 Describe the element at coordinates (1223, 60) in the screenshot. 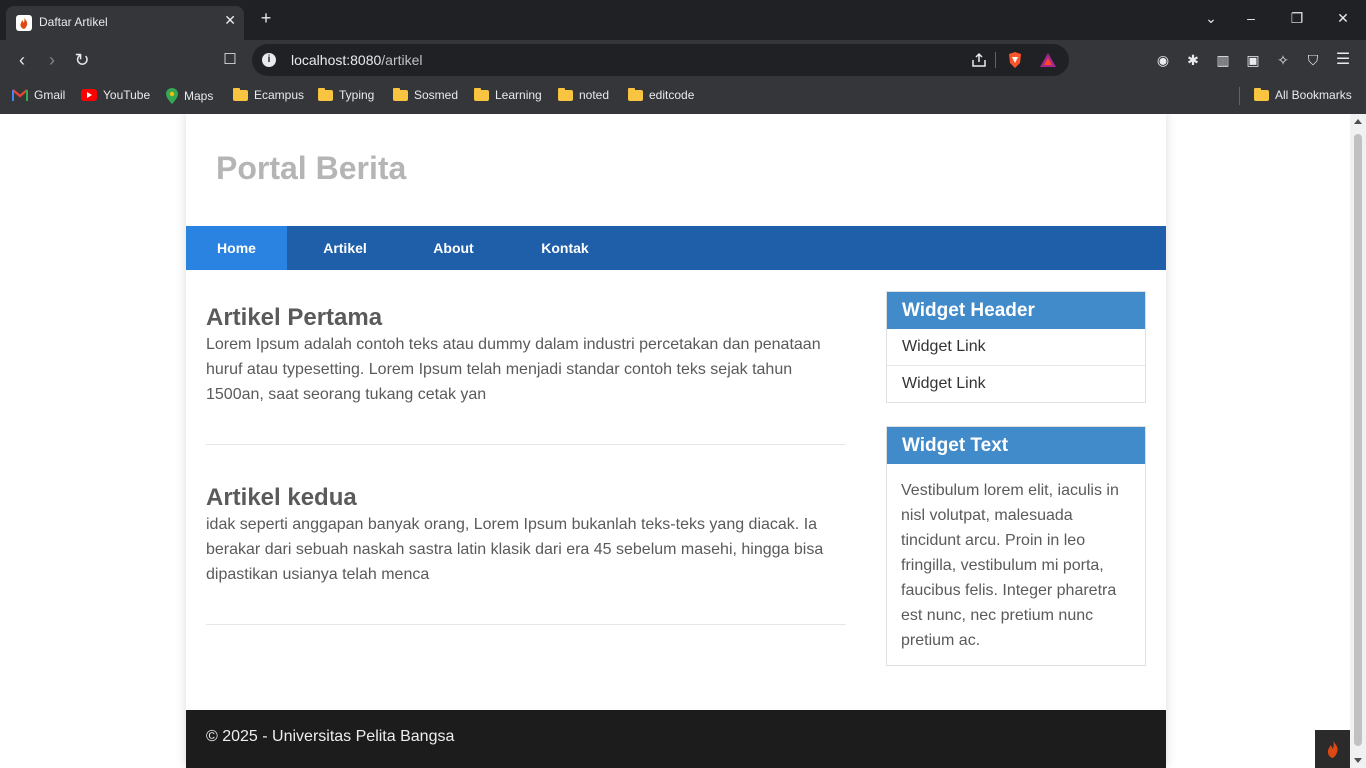

I see `sidebar-icon: ▥` at that location.